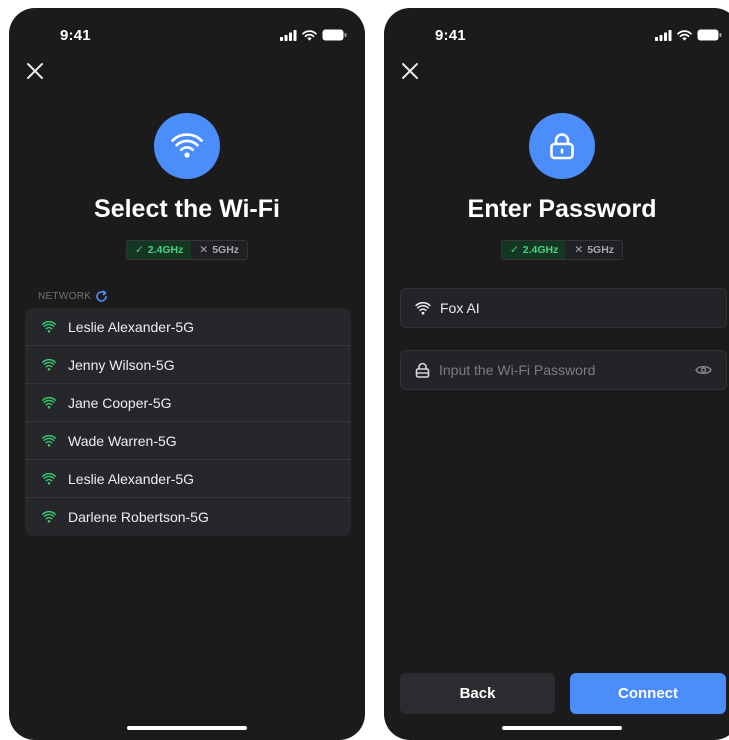  I want to click on password-field, so click(563, 370).